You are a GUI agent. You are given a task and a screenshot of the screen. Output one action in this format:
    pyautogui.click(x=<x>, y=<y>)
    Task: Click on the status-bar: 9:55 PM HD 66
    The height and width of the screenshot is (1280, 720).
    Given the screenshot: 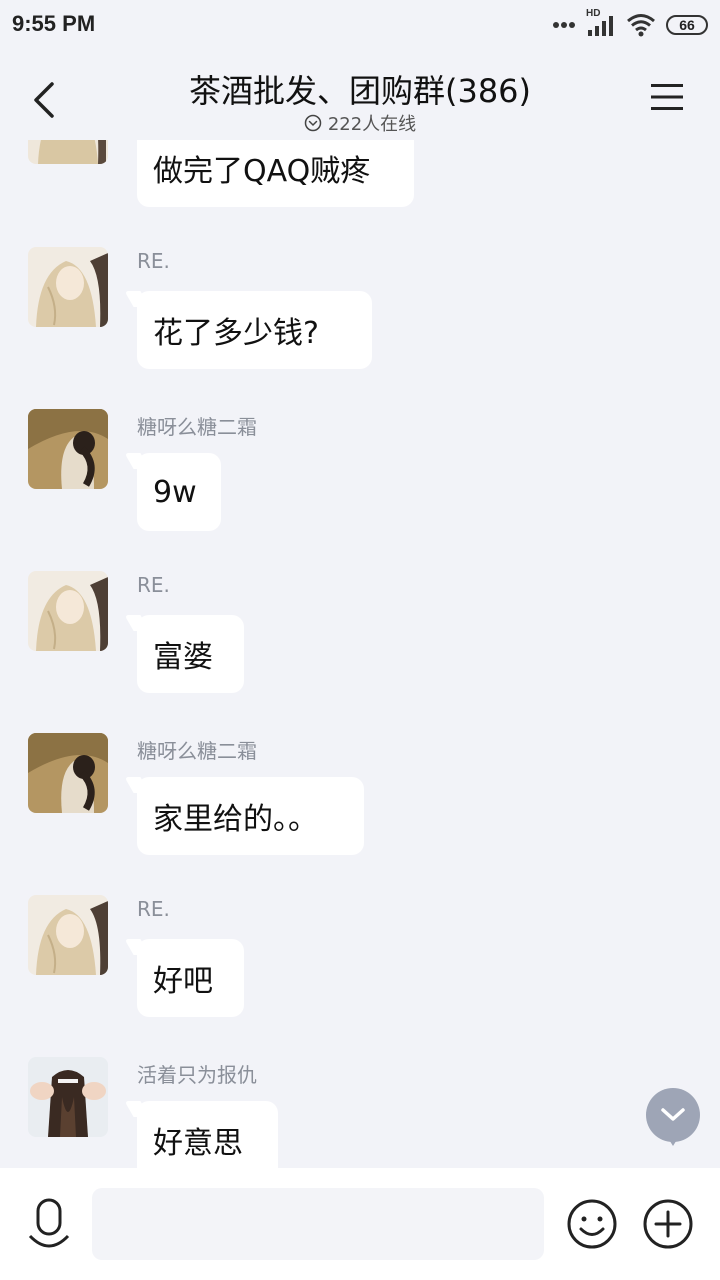 What is the action you would take?
    pyautogui.click(x=360, y=25)
    